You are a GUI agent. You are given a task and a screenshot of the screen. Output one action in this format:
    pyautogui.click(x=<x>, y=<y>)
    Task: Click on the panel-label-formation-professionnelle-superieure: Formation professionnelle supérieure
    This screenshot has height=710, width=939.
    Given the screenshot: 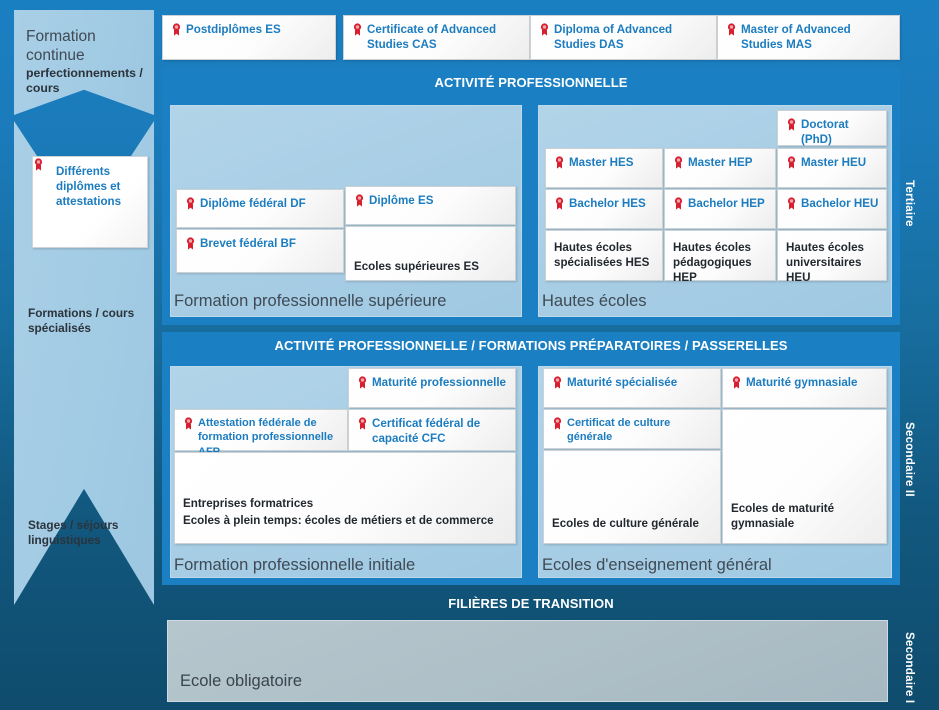 What is the action you would take?
    pyautogui.click(x=310, y=301)
    